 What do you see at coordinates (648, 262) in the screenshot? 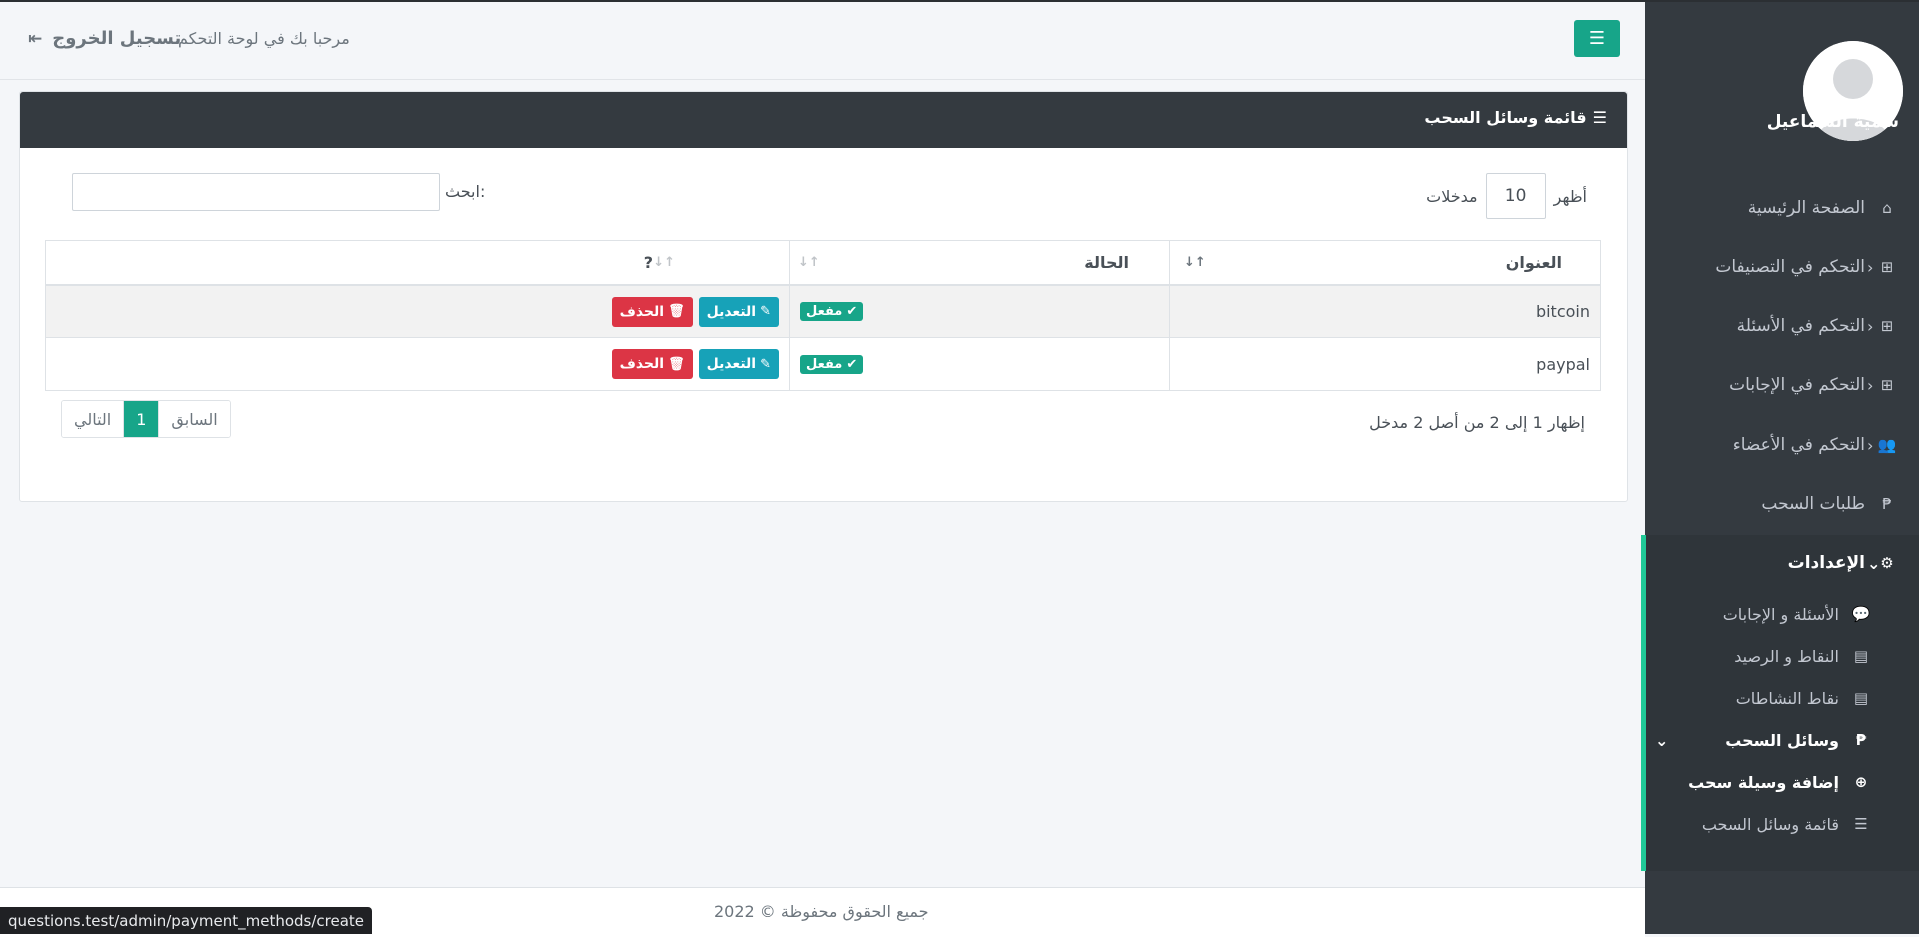
I see `column-actions-label: ?` at bounding box center [648, 262].